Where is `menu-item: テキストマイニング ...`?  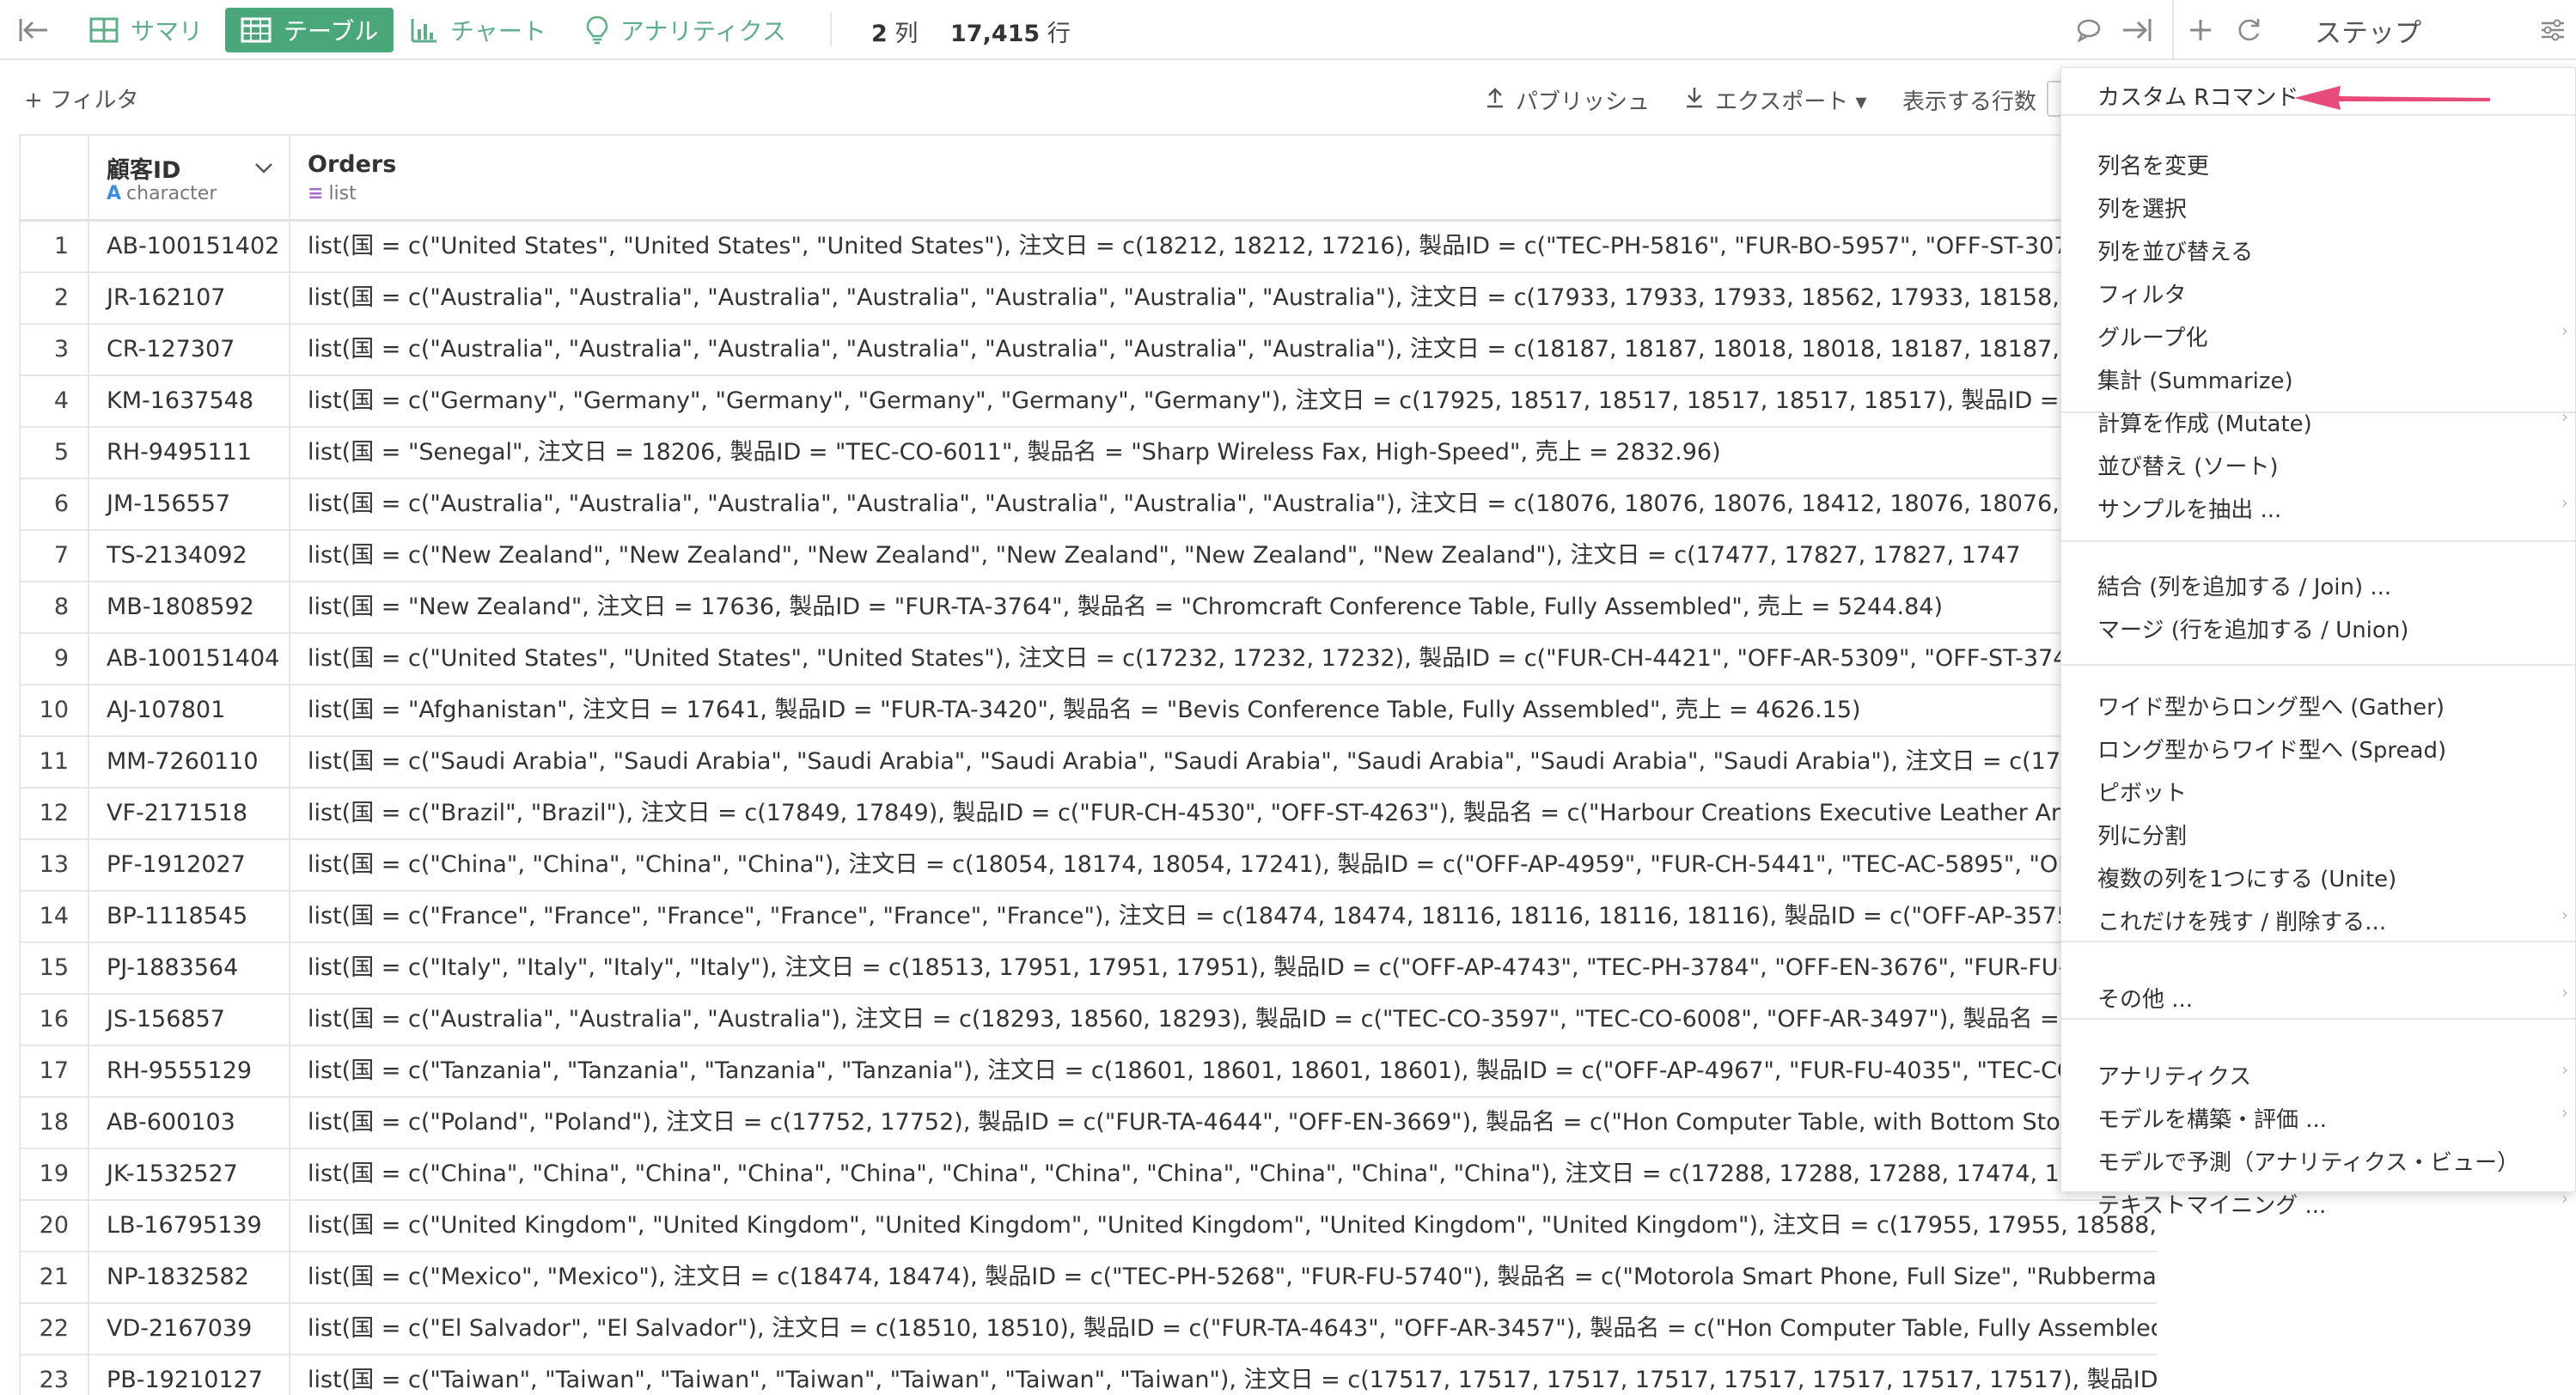
menu-item: テキストマイニング ... is located at coordinates (2211, 1204).